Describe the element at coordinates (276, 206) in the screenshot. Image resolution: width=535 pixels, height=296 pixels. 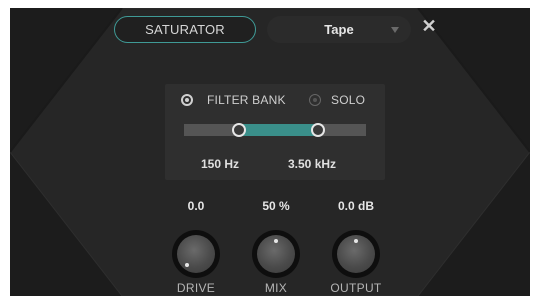
I see `mix-value: 50 %` at that location.